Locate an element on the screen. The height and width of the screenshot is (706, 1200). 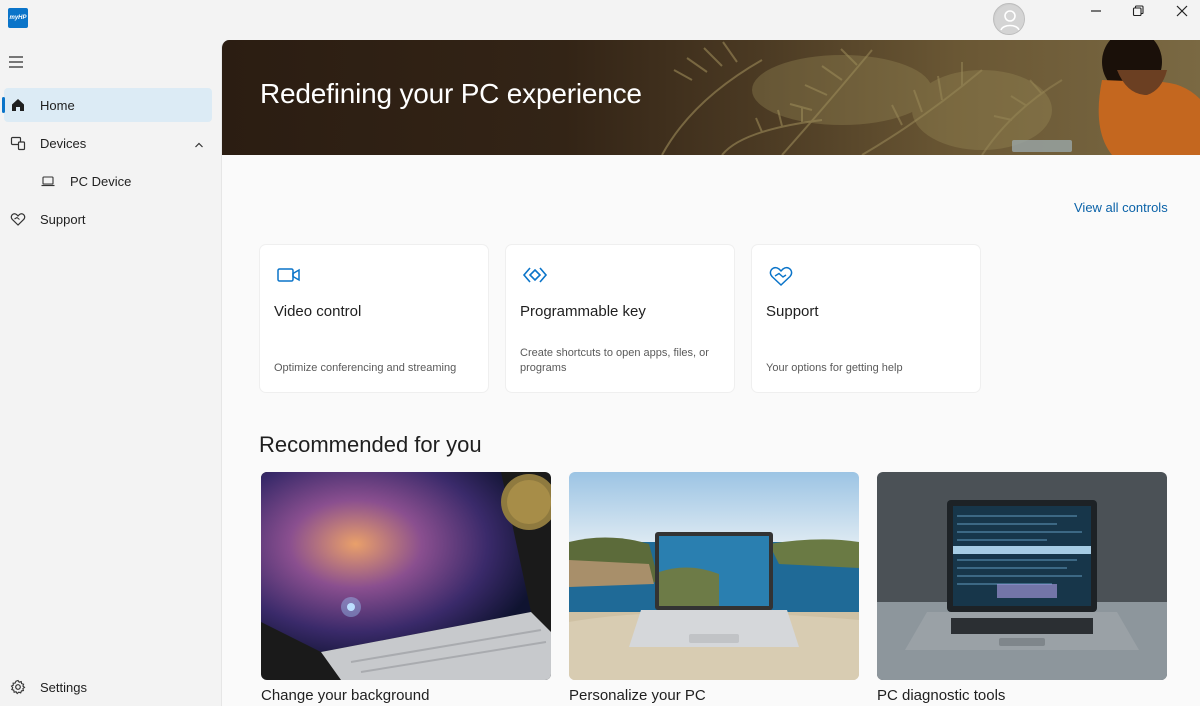
restore-icon is located at coordinates (1138, 11).